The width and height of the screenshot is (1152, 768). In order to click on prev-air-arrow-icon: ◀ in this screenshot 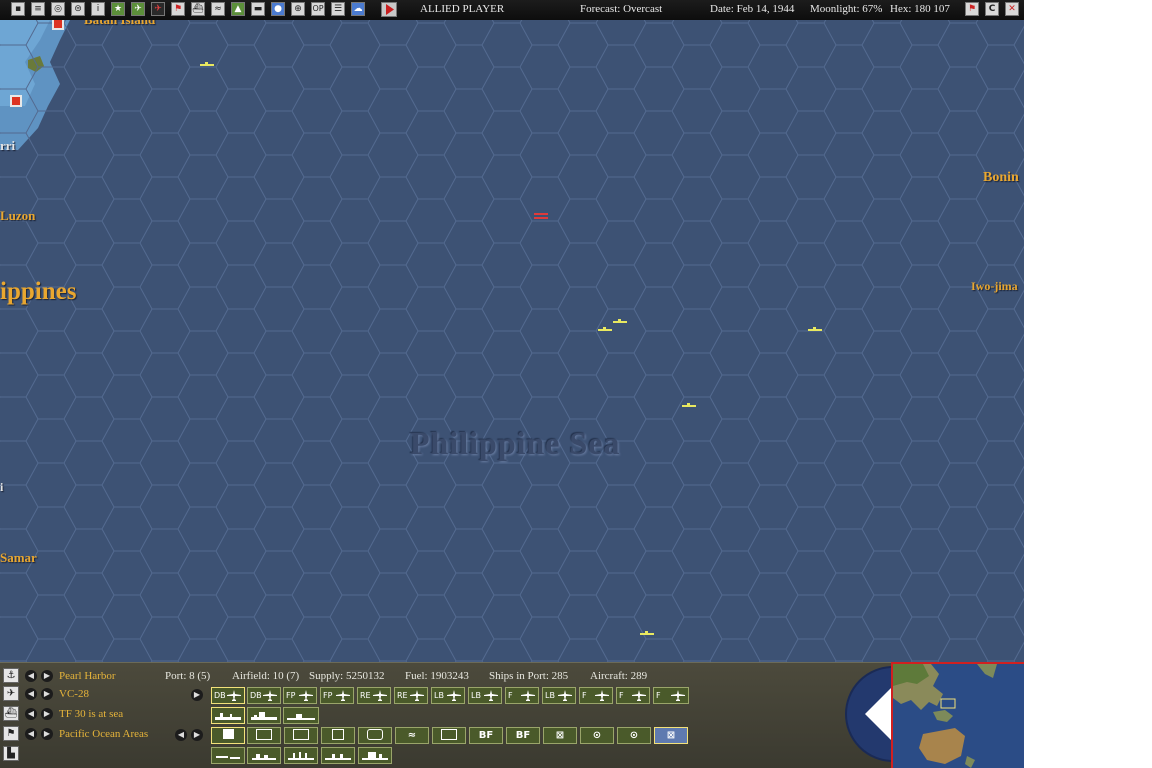, I will do `click(31, 694)`.